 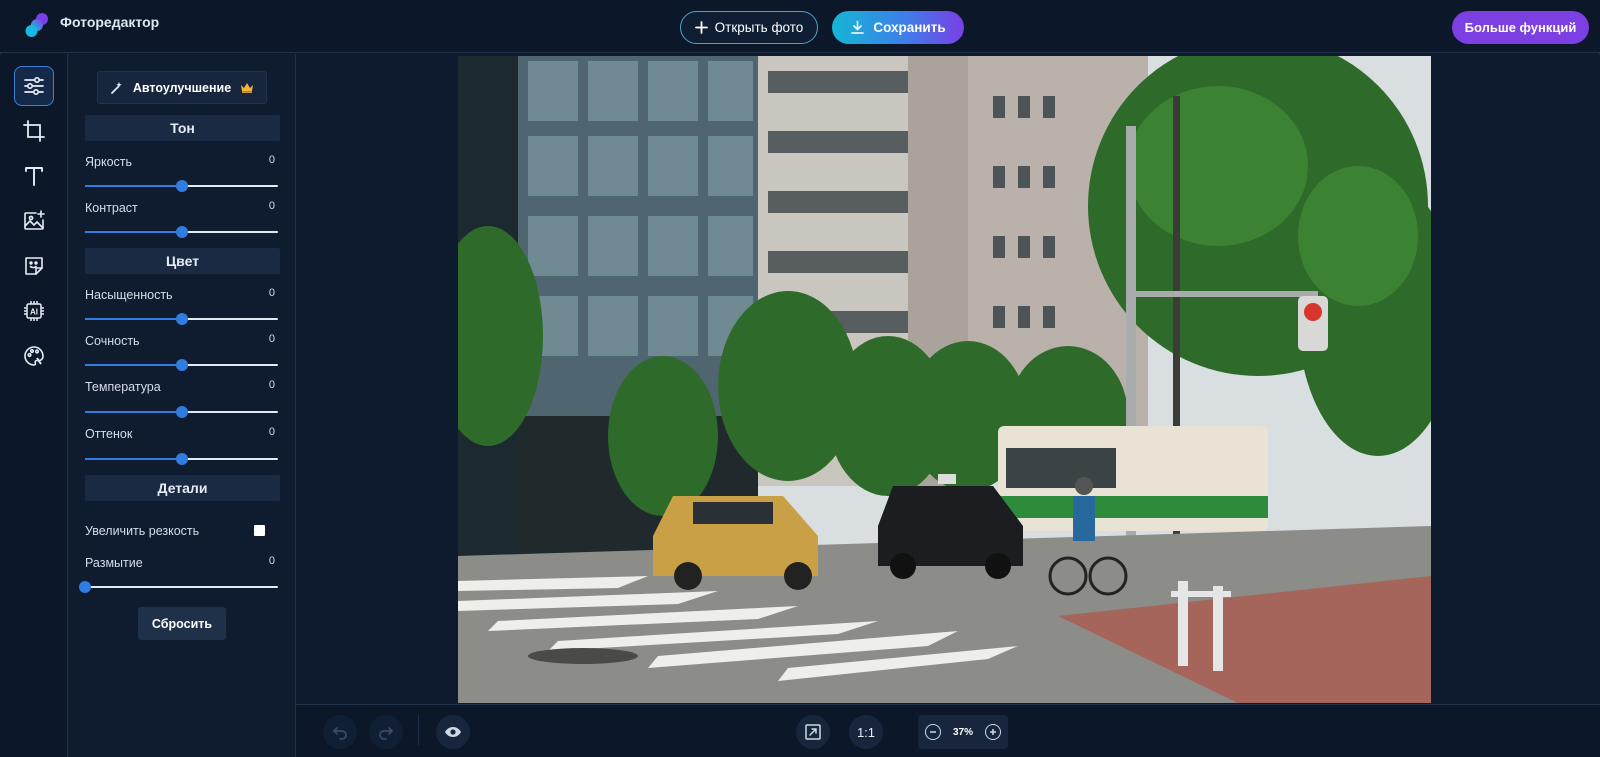 I want to click on more-features-button: Больше функций, so click(x=1520, y=27).